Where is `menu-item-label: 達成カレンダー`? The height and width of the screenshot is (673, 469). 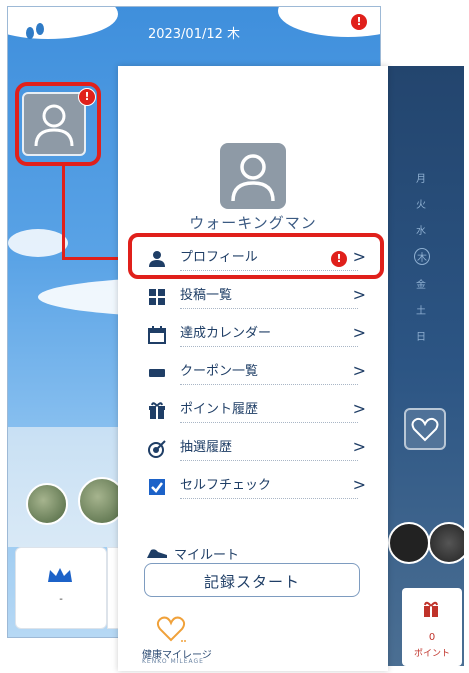 menu-item-label: 達成カレンダー is located at coordinates (269, 335).